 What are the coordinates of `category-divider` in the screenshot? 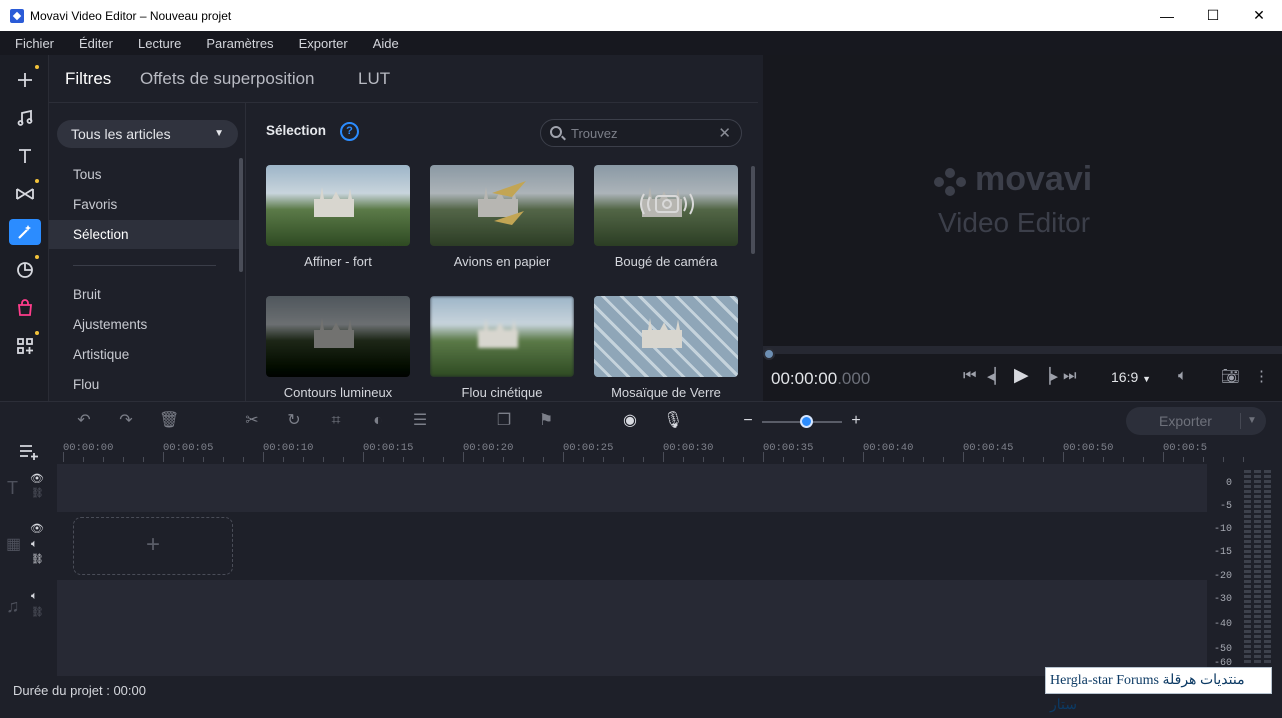 It's located at (144, 265).